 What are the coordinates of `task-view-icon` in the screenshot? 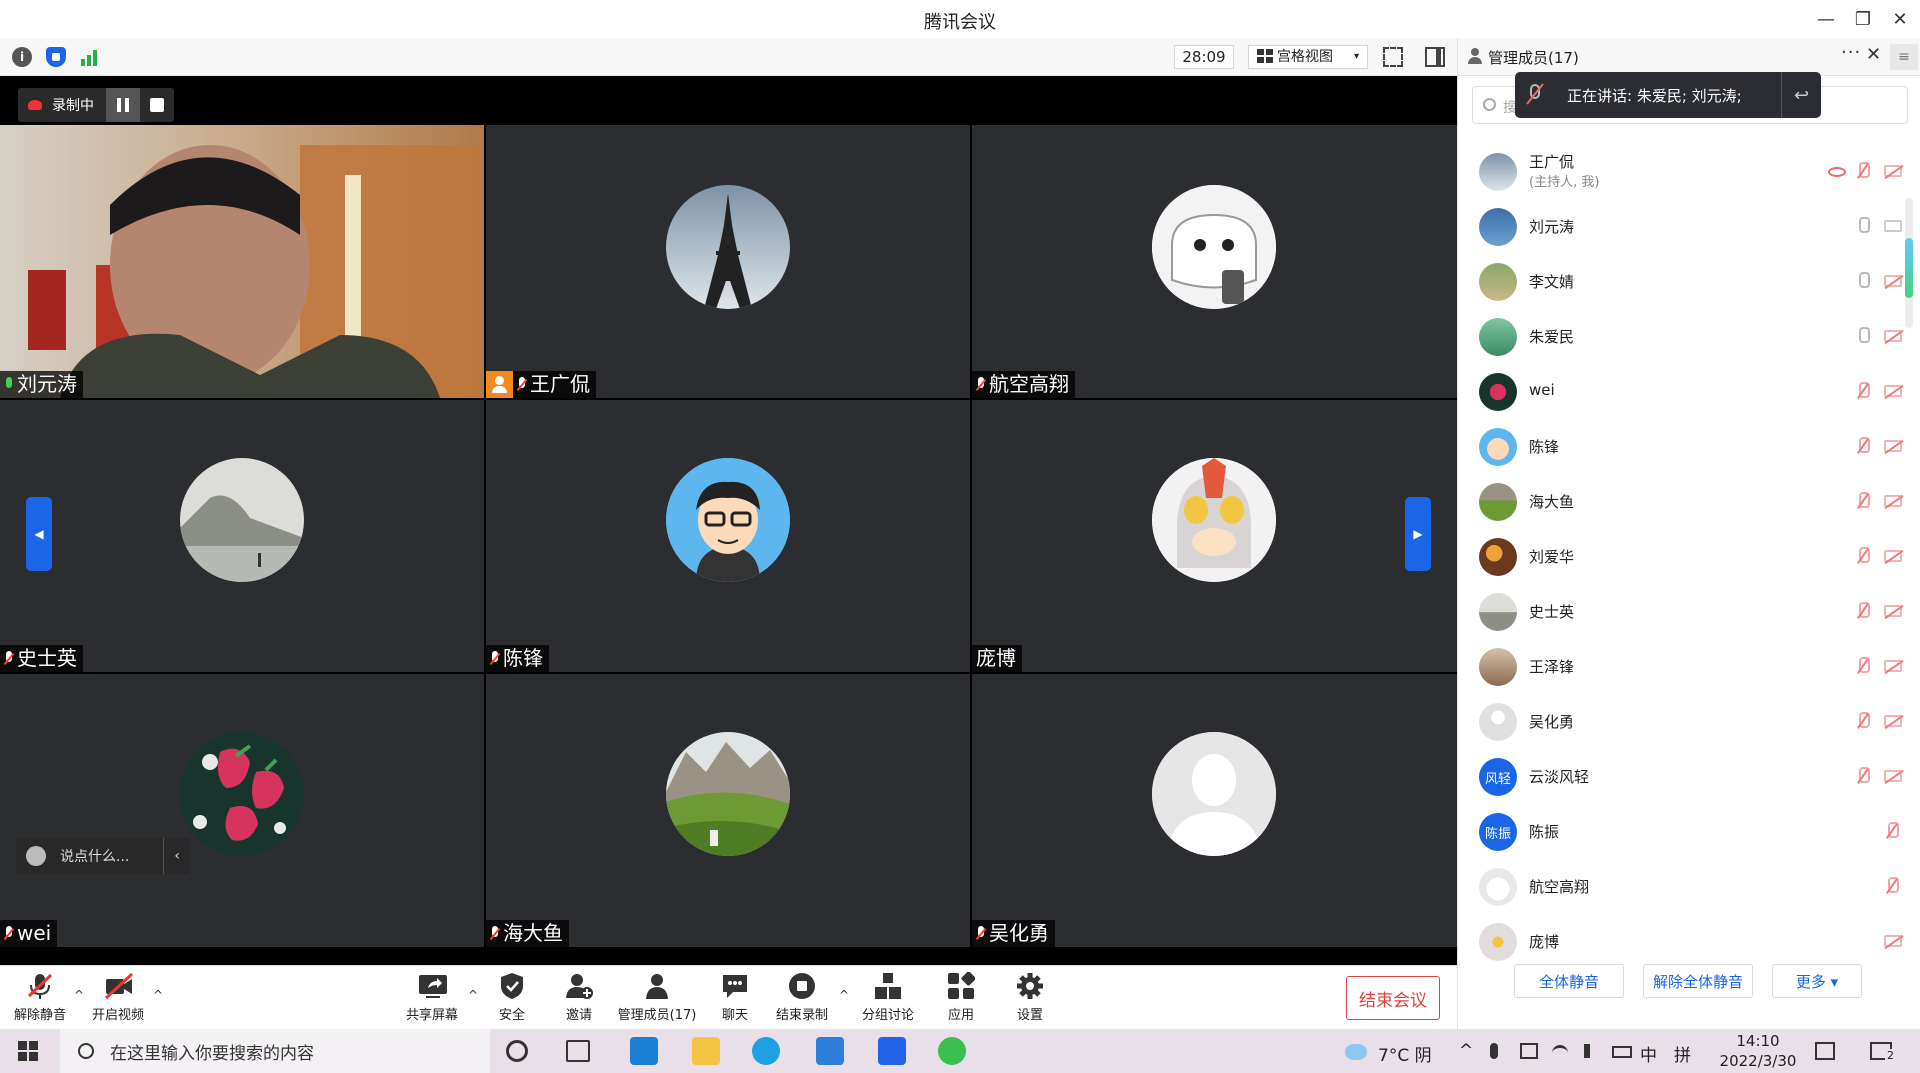 It's located at (578, 1051).